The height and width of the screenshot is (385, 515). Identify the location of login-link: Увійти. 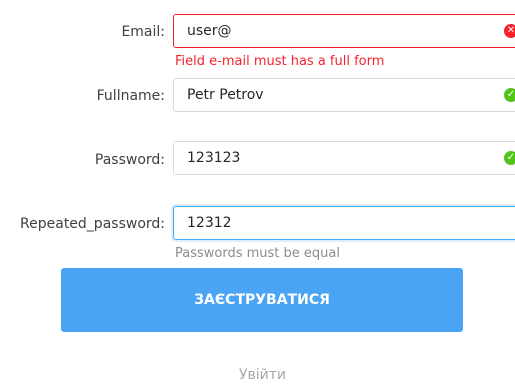
(257, 375).